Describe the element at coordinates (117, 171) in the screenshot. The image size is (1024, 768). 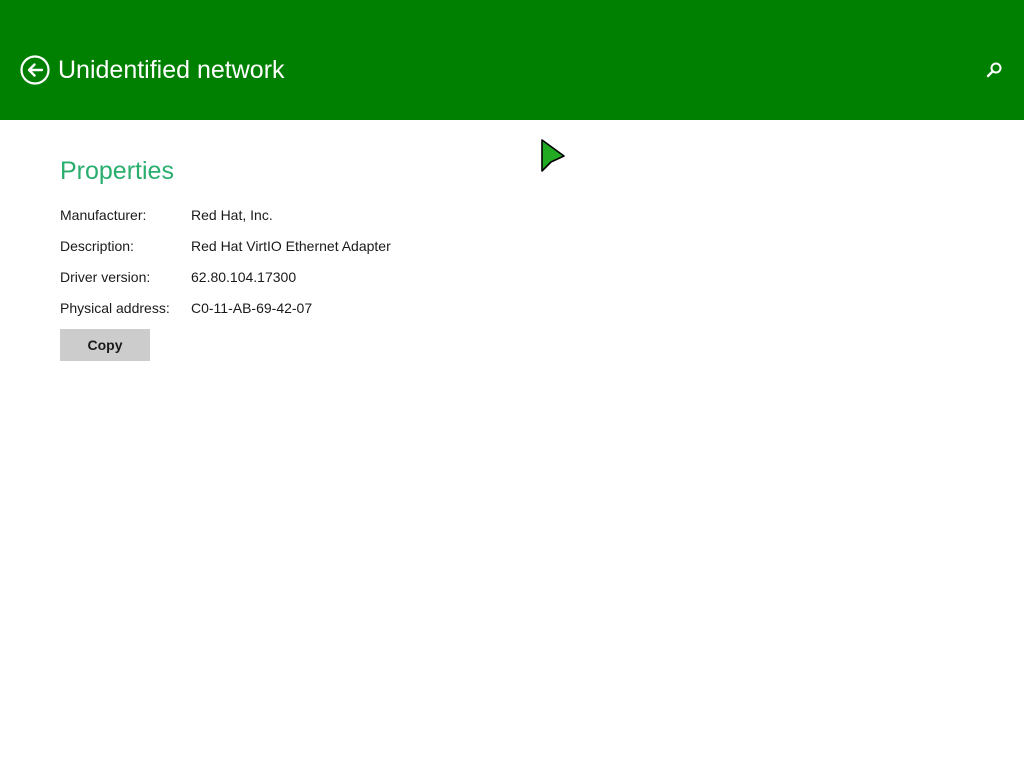
I see `properties-heading: Properties` at that location.